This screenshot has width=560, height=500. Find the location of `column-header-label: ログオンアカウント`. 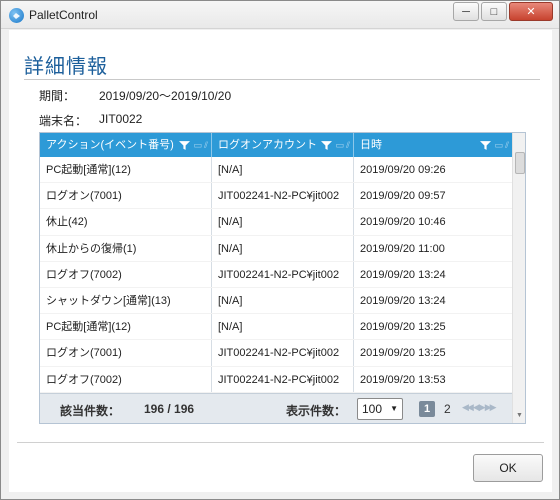

column-header-label: ログオンアカウント is located at coordinates (267, 145).